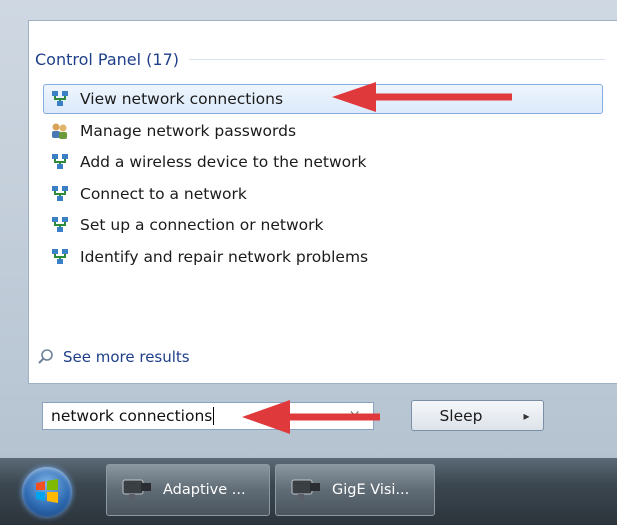 This screenshot has width=617, height=525. What do you see at coordinates (107, 59) in the screenshot?
I see `group-title: Control Panel (17)` at bounding box center [107, 59].